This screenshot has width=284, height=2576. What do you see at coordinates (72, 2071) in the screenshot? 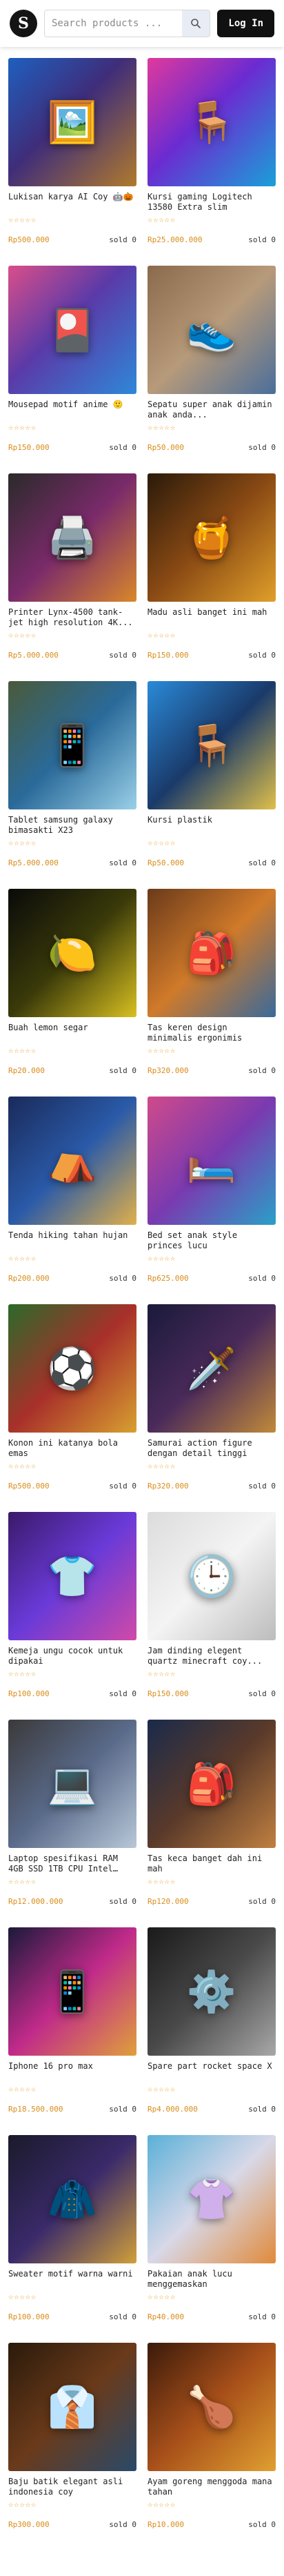
I see `product-title: Iphone 16 pro max` at bounding box center [72, 2071].